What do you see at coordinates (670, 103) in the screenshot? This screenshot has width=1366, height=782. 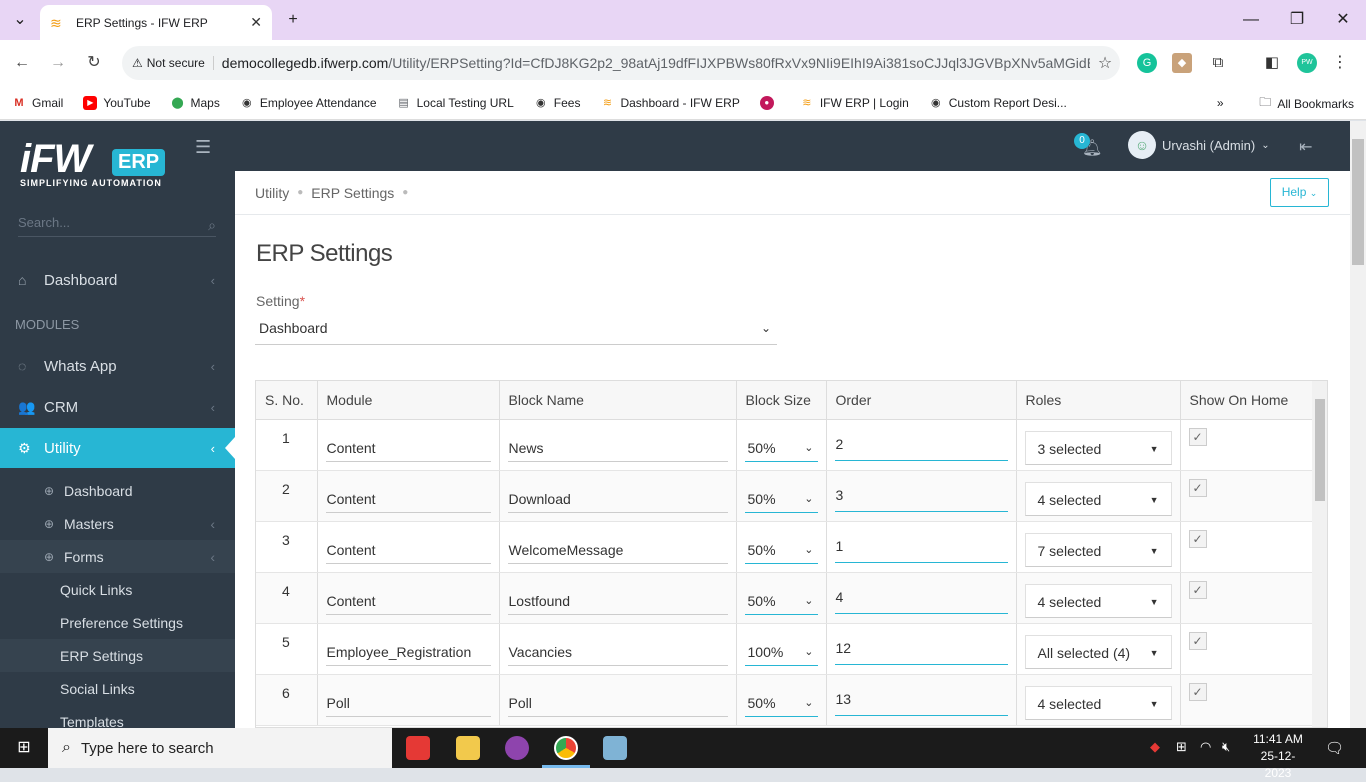 I see `bookmark-dashboard-ifw: ≋ Dashboard - IFW ERP` at bounding box center [670, 103].